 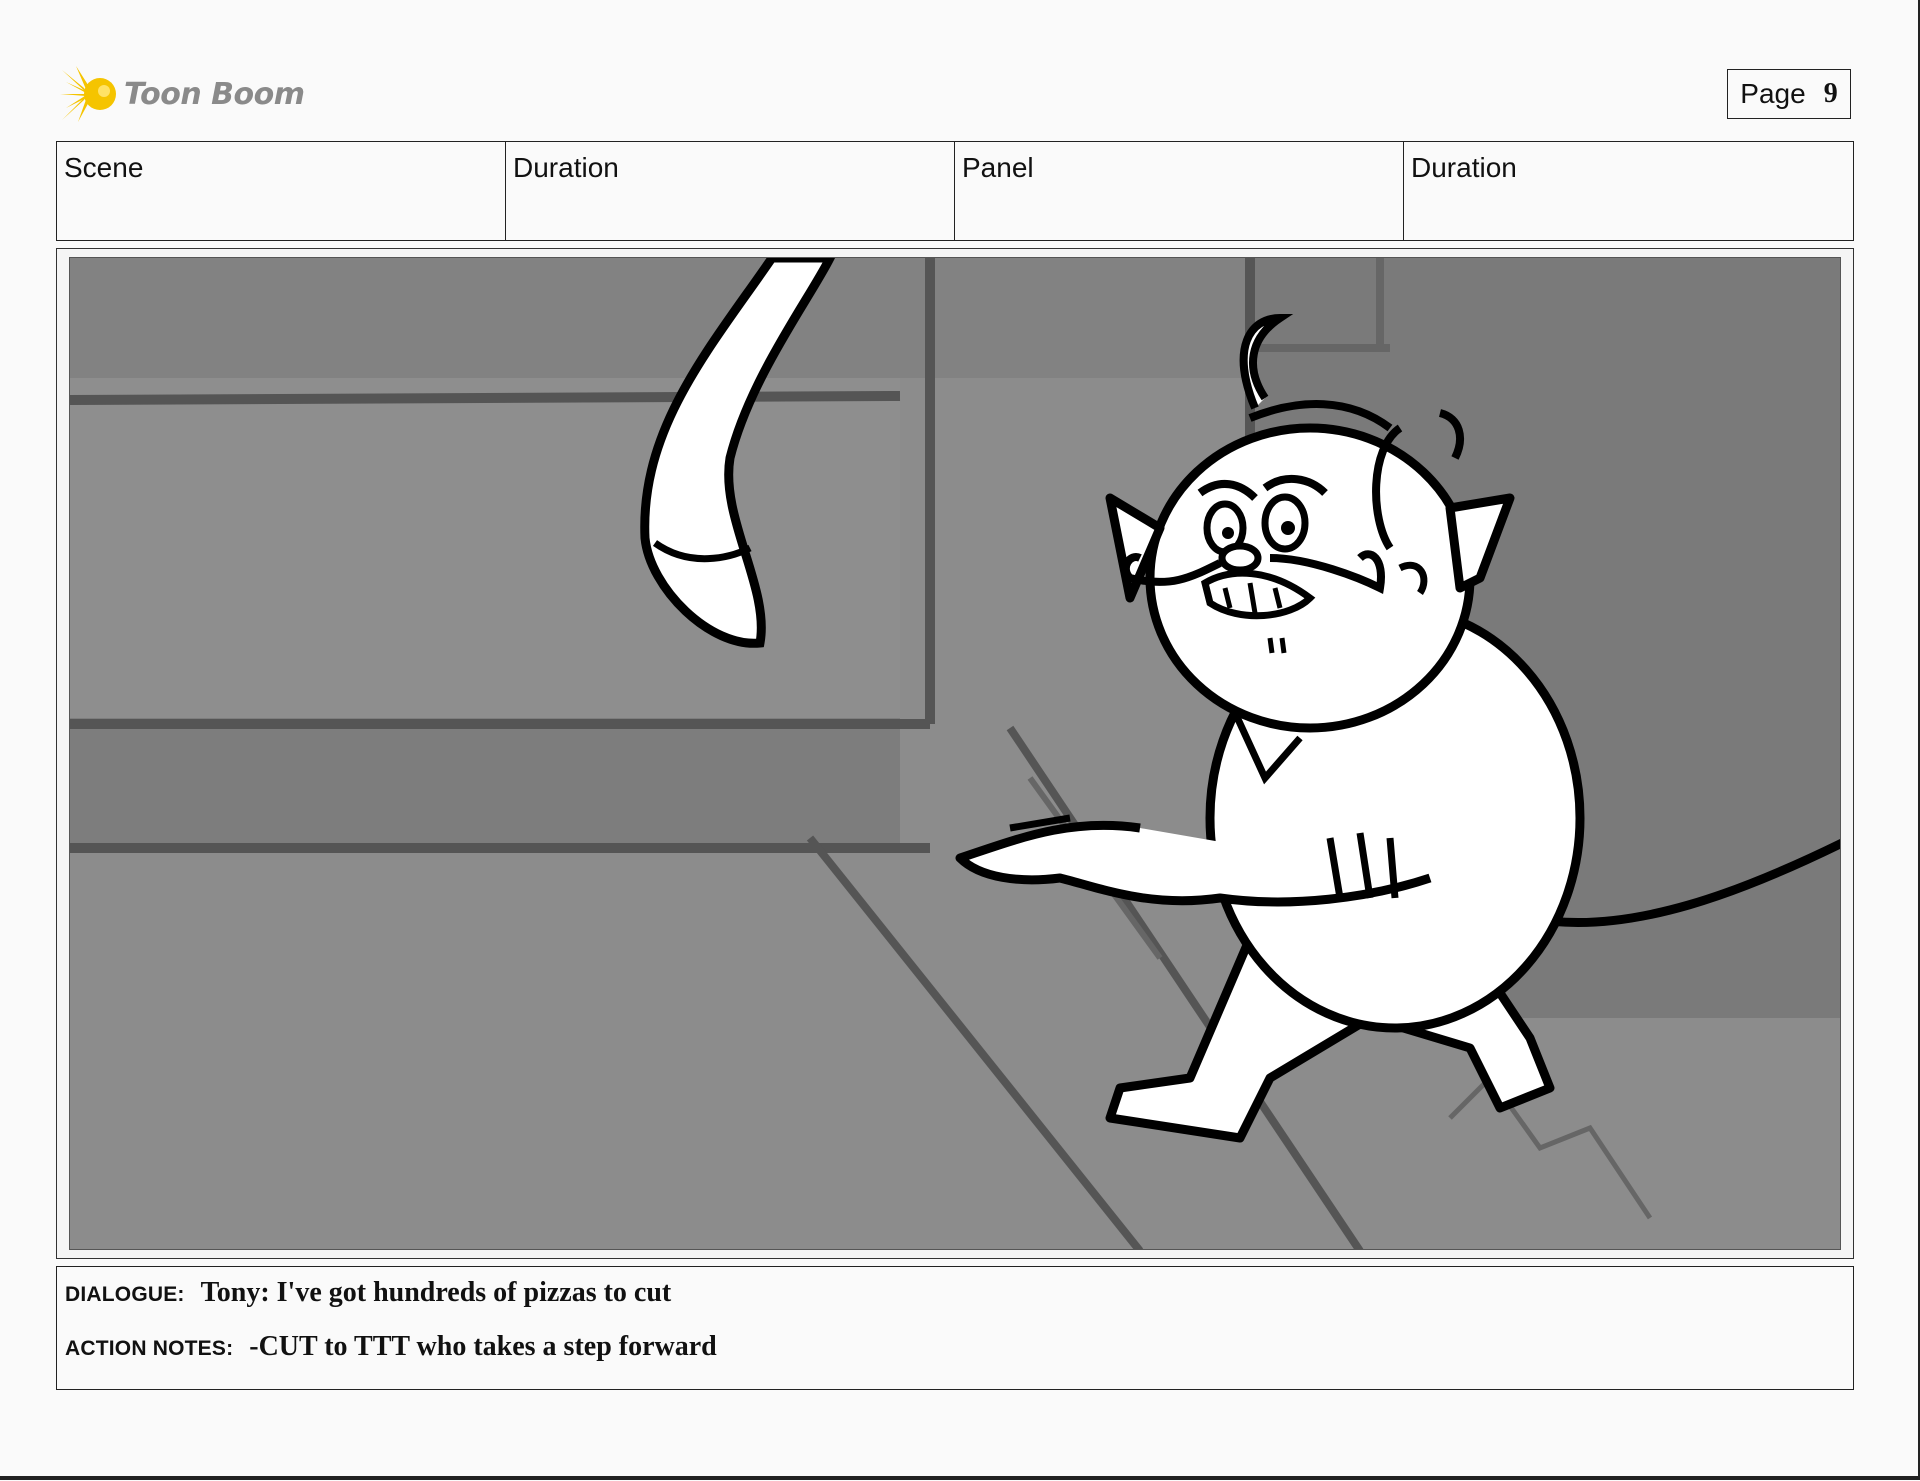 What do you see at coordinates (485, 783) in the screenshot?
I see `counter-front` at bounding box center [485, 783].